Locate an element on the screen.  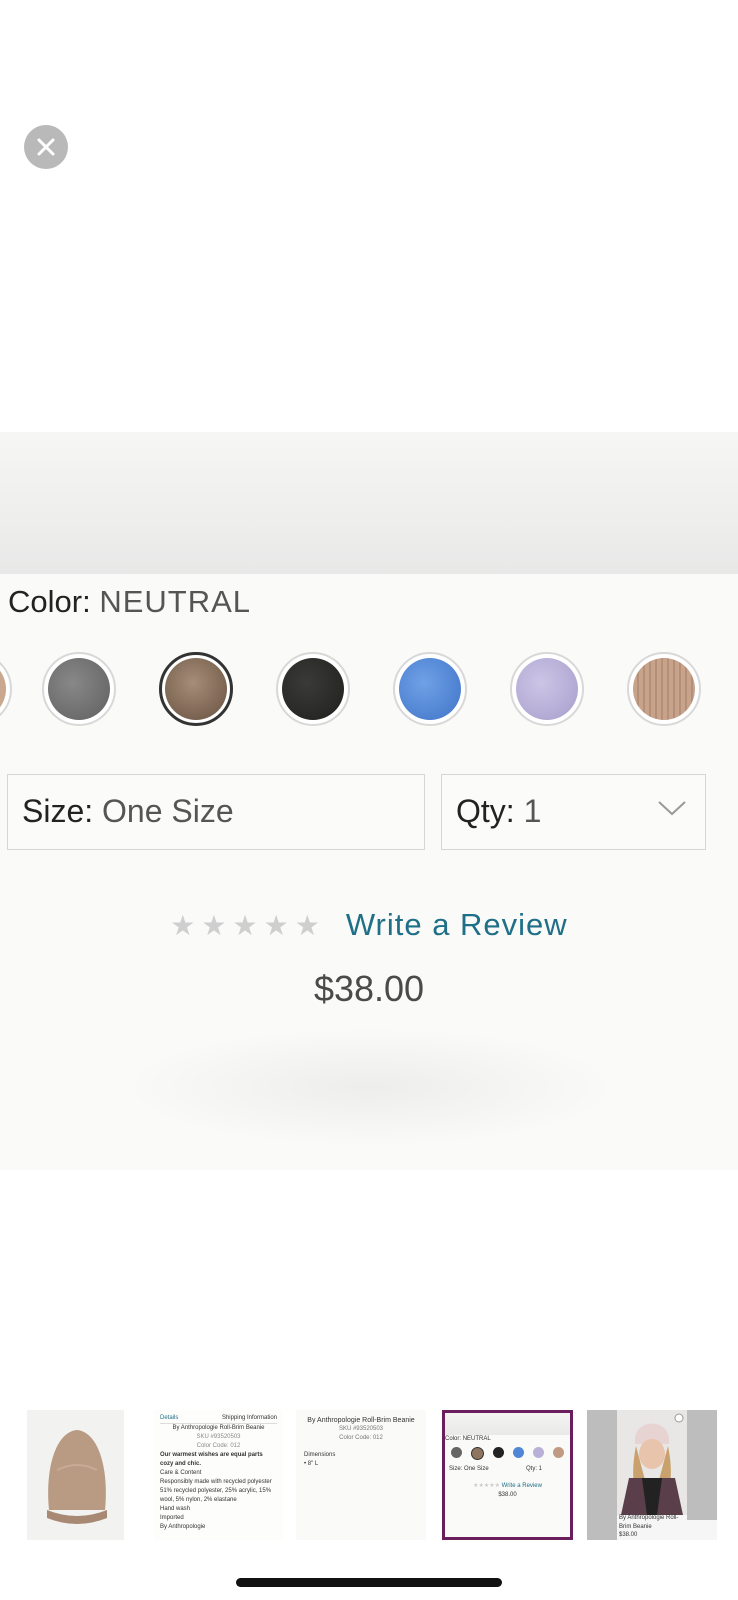
t3-sku: SKU #93520503 is located at coordinates (361, 1429).